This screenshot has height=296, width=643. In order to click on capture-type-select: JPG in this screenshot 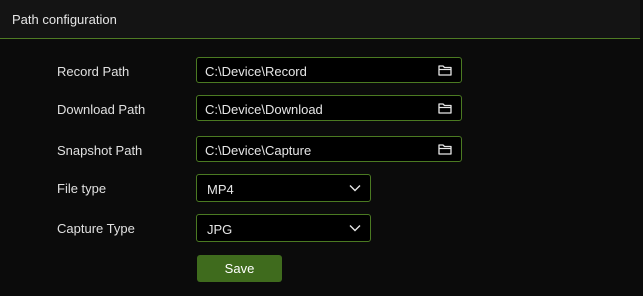, I will do `click(283, 228)`.